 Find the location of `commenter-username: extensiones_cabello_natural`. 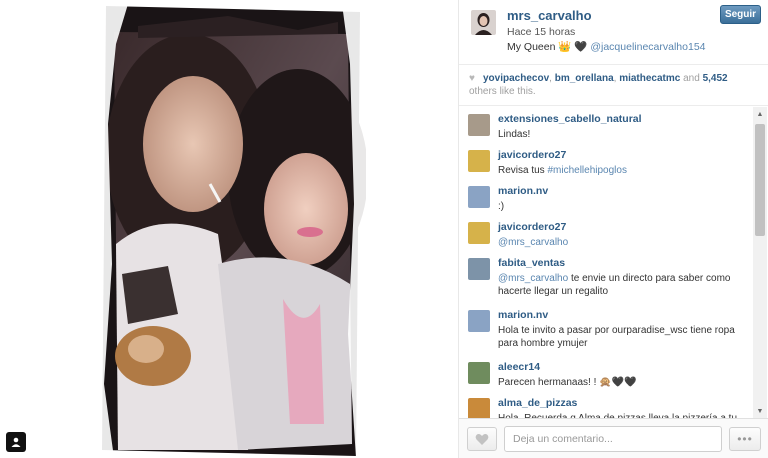

commenter-username: extensiones_cabello_natural is located at coordinates (570, 119).